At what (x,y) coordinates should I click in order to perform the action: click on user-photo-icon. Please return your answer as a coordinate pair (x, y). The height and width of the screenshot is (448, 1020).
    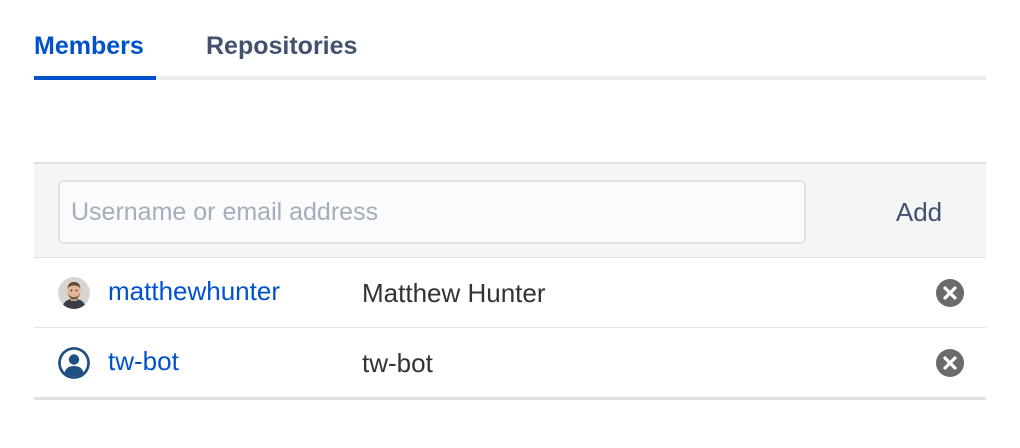
    Looking at the image, I should click on (74, 293).